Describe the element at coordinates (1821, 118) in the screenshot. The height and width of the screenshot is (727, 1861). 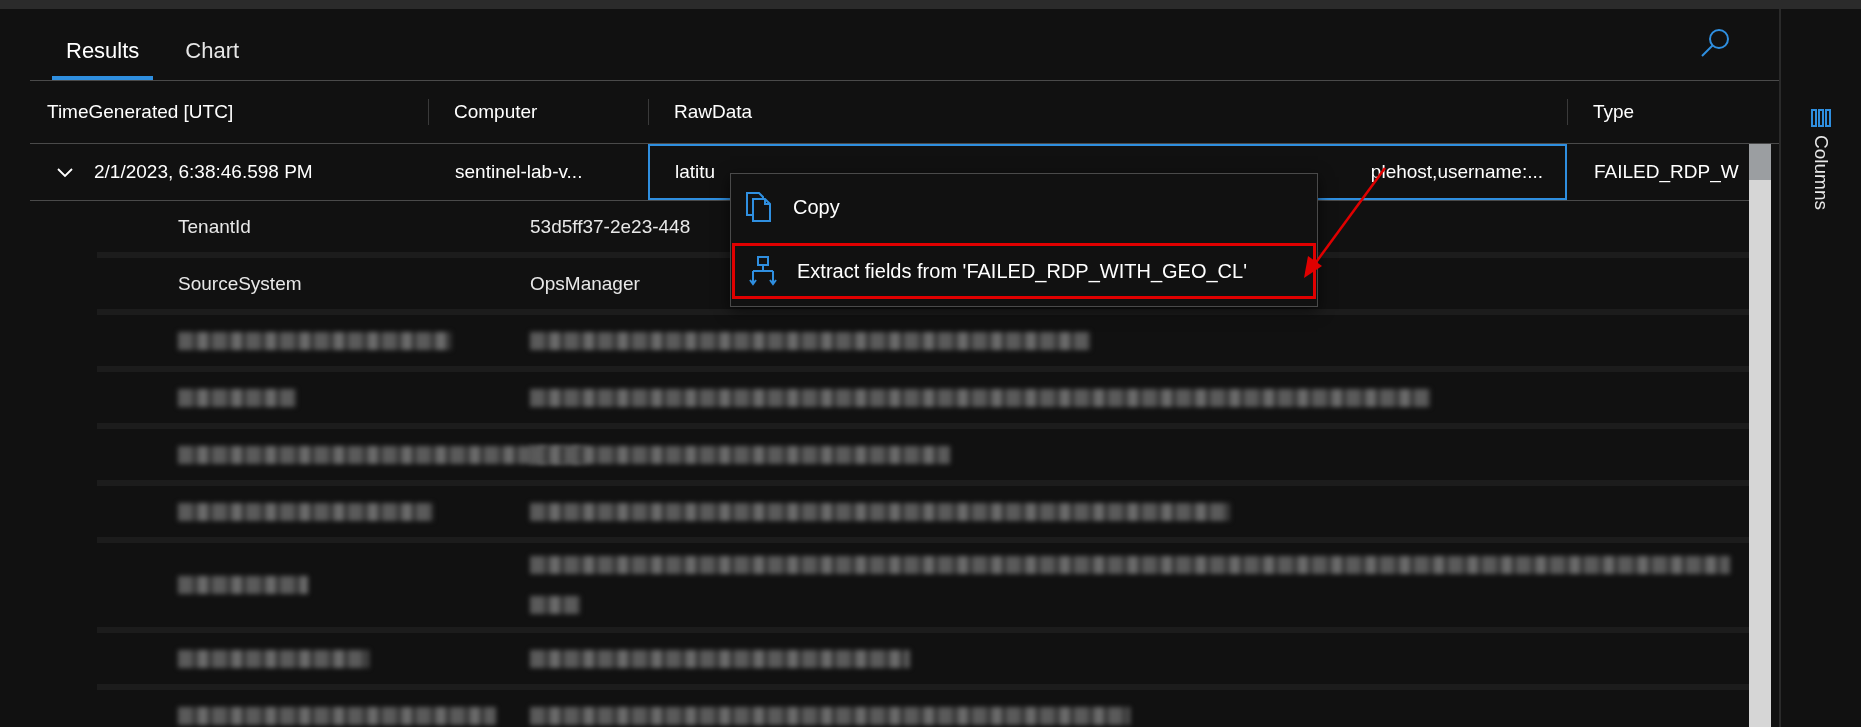
I see `columns-icon` at that location.